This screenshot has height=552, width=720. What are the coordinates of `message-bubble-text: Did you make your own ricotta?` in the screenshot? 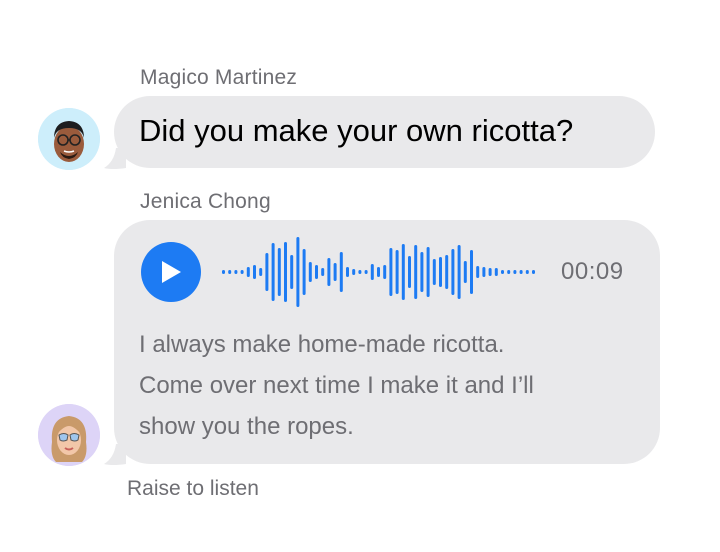 It's located at (384, 132).